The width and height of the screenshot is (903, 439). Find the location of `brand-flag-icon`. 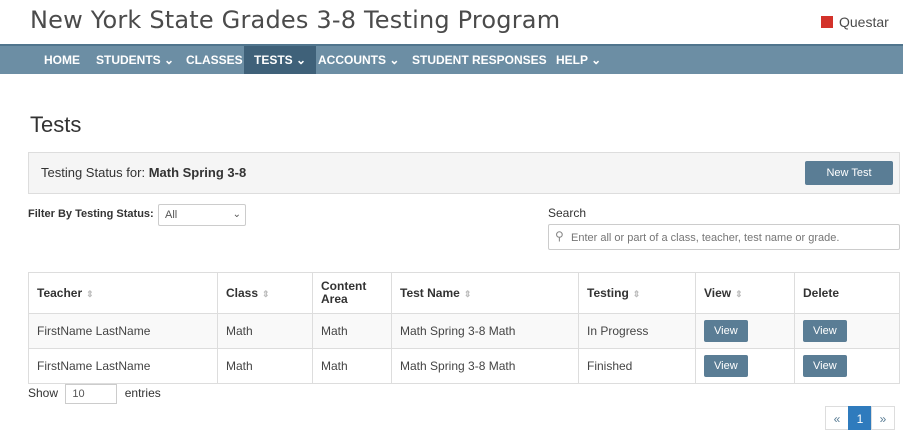

brand-flag-icon is located at coordinates (827, 22).